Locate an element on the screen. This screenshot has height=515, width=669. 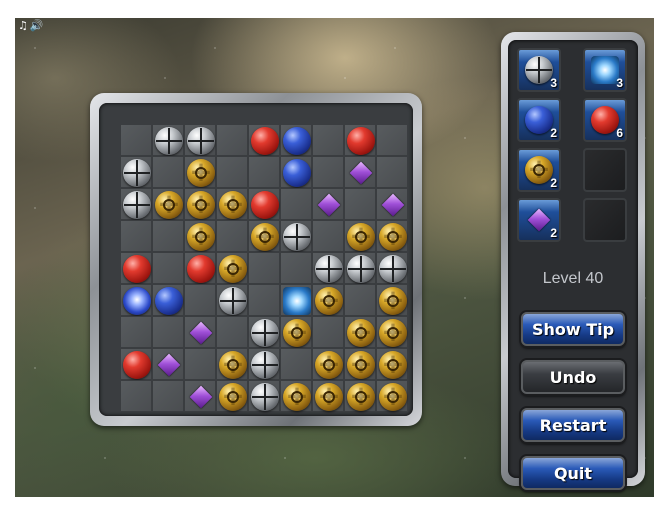
purple-gem-icon is located at coordinates (539, 220).